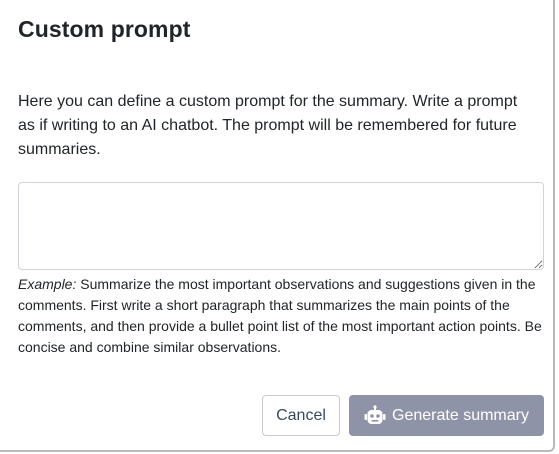  What do you see at coordinates (375, 415) in the screenshot?
I see `robot-icon` at bounding box center [375, 415].